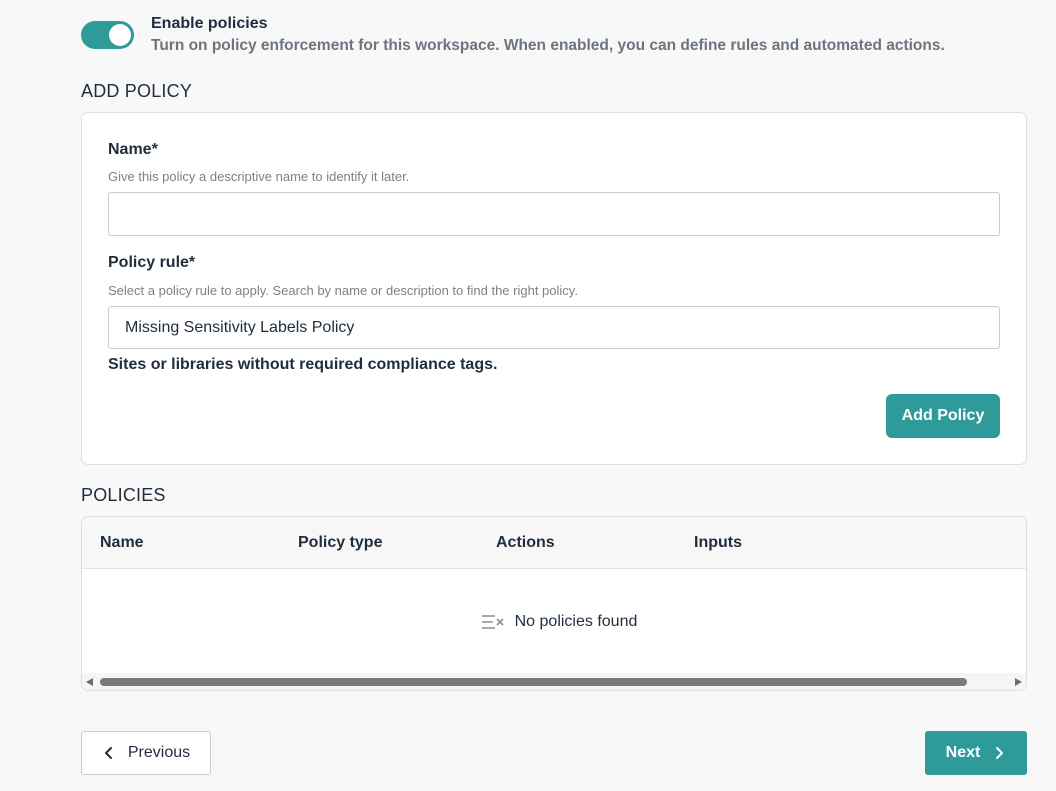  Describe the element at coordinates (152, 262) in the screenshot. I see `policy-rule-label: Policy rule*` at that location.